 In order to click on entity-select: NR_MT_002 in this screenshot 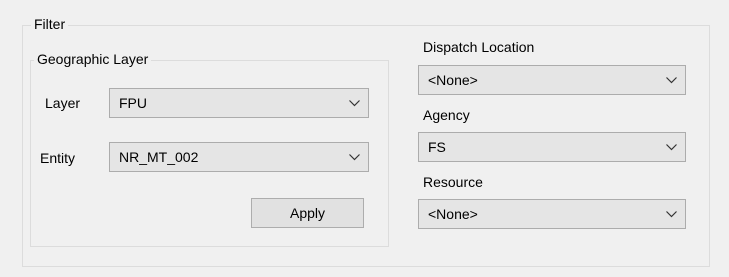, I will do `click(239, 157)`.